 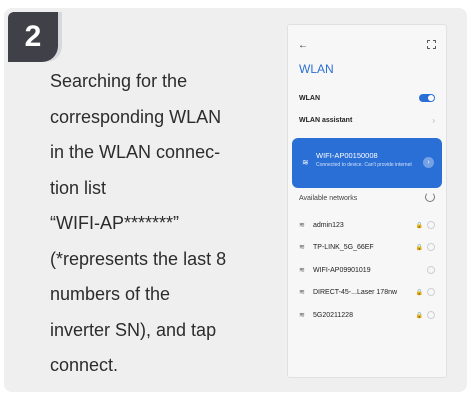 I want to click on page-title: WLAN, so click(x=316, y=69).